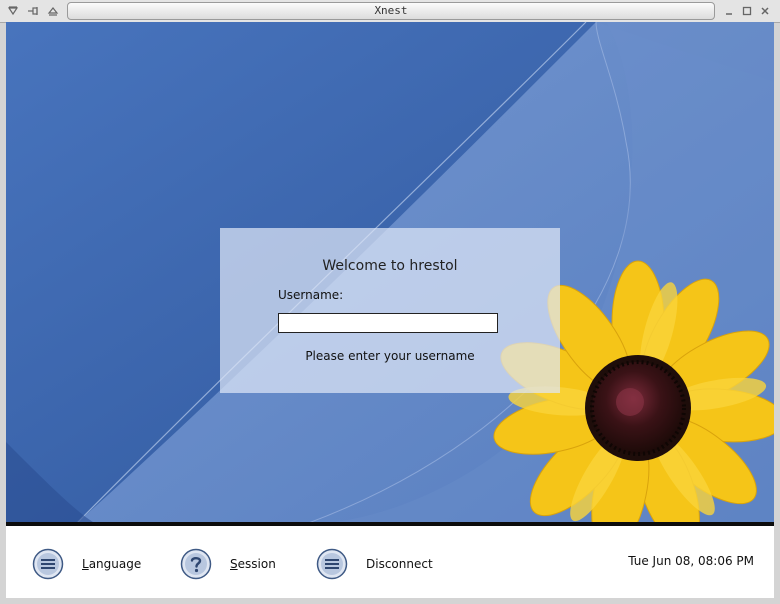 The width and height of the screenshot is (780, 604). I want to click on close-icon, so click(765, 11).